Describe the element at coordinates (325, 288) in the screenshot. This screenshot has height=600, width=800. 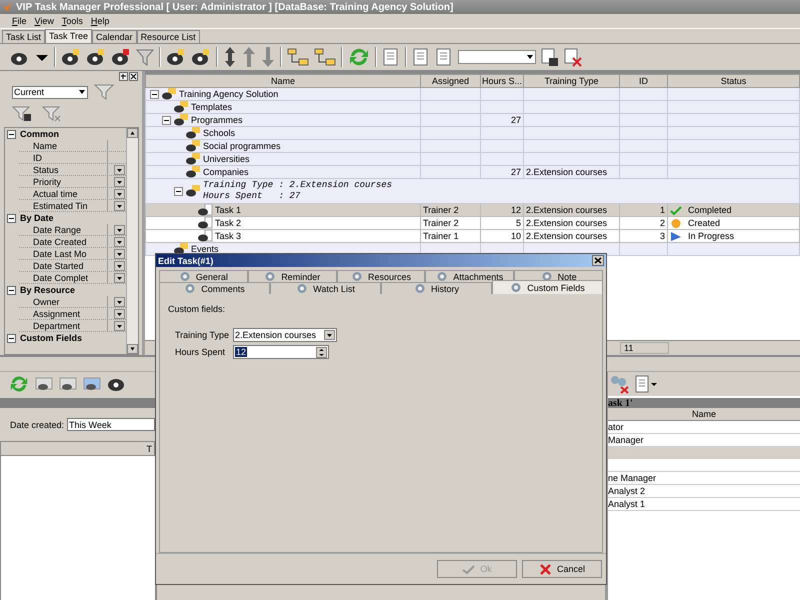
I see `dialog-tab: Watch List` at that location.